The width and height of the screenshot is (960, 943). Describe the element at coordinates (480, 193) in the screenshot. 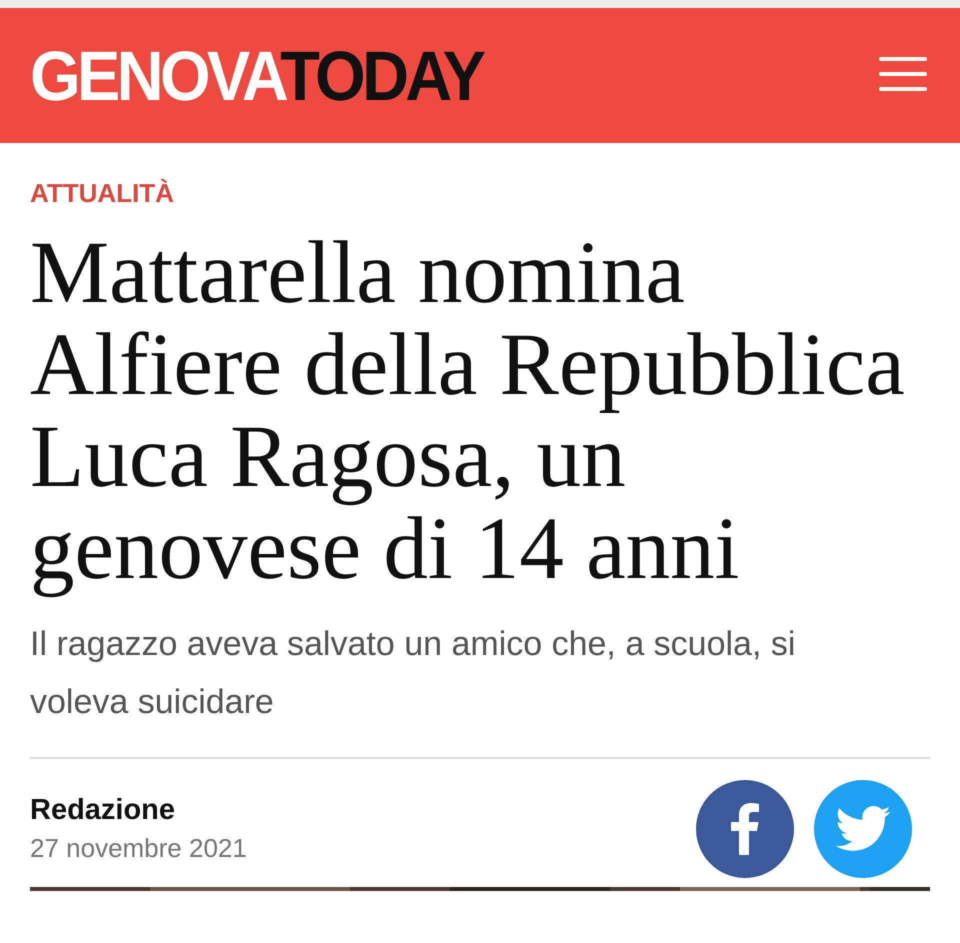

I see `category-label: ATTUALITÀ` at that location.